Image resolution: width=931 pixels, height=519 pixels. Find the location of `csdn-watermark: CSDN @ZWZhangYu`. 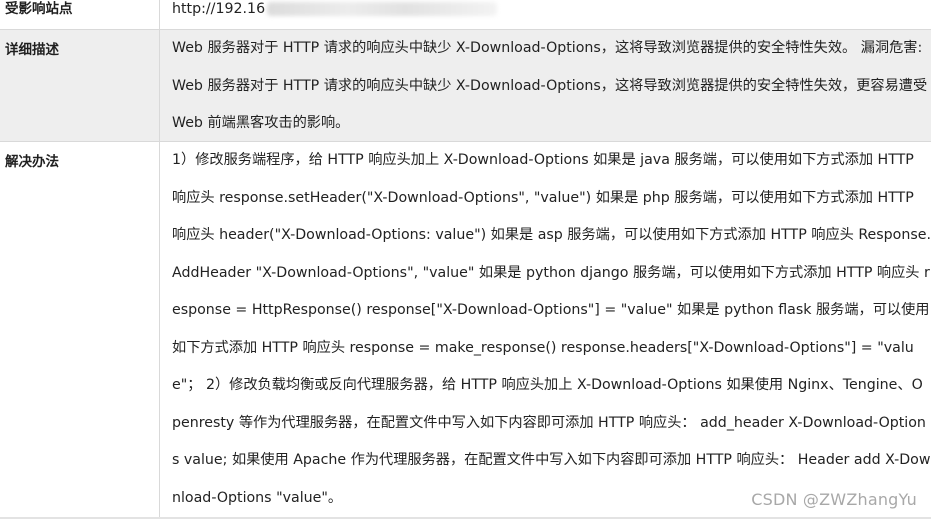

csdn-watermark: CSDN @ZWZhangYu is located at coordinates (834, 499).